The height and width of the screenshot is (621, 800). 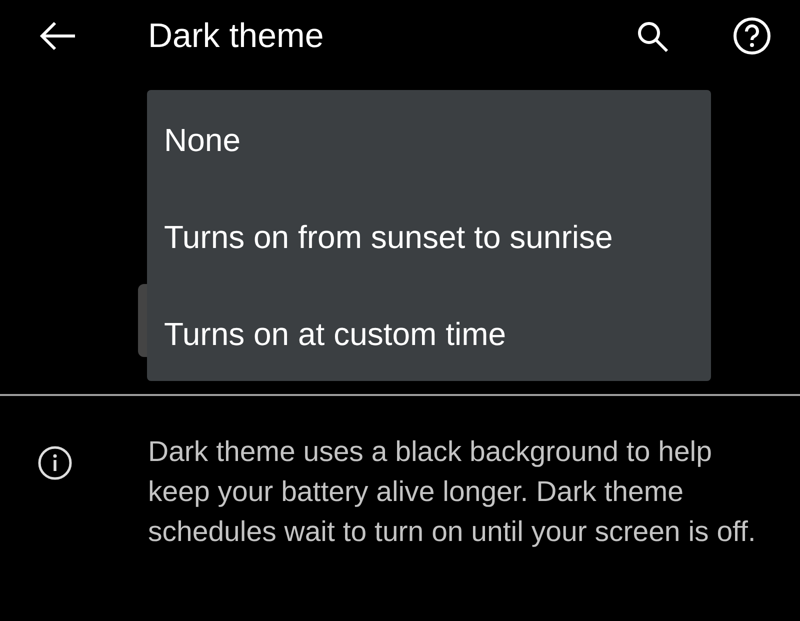 I want to click on menu-item: Turns on from sunset to sunrise, so click(x=429, y=263).